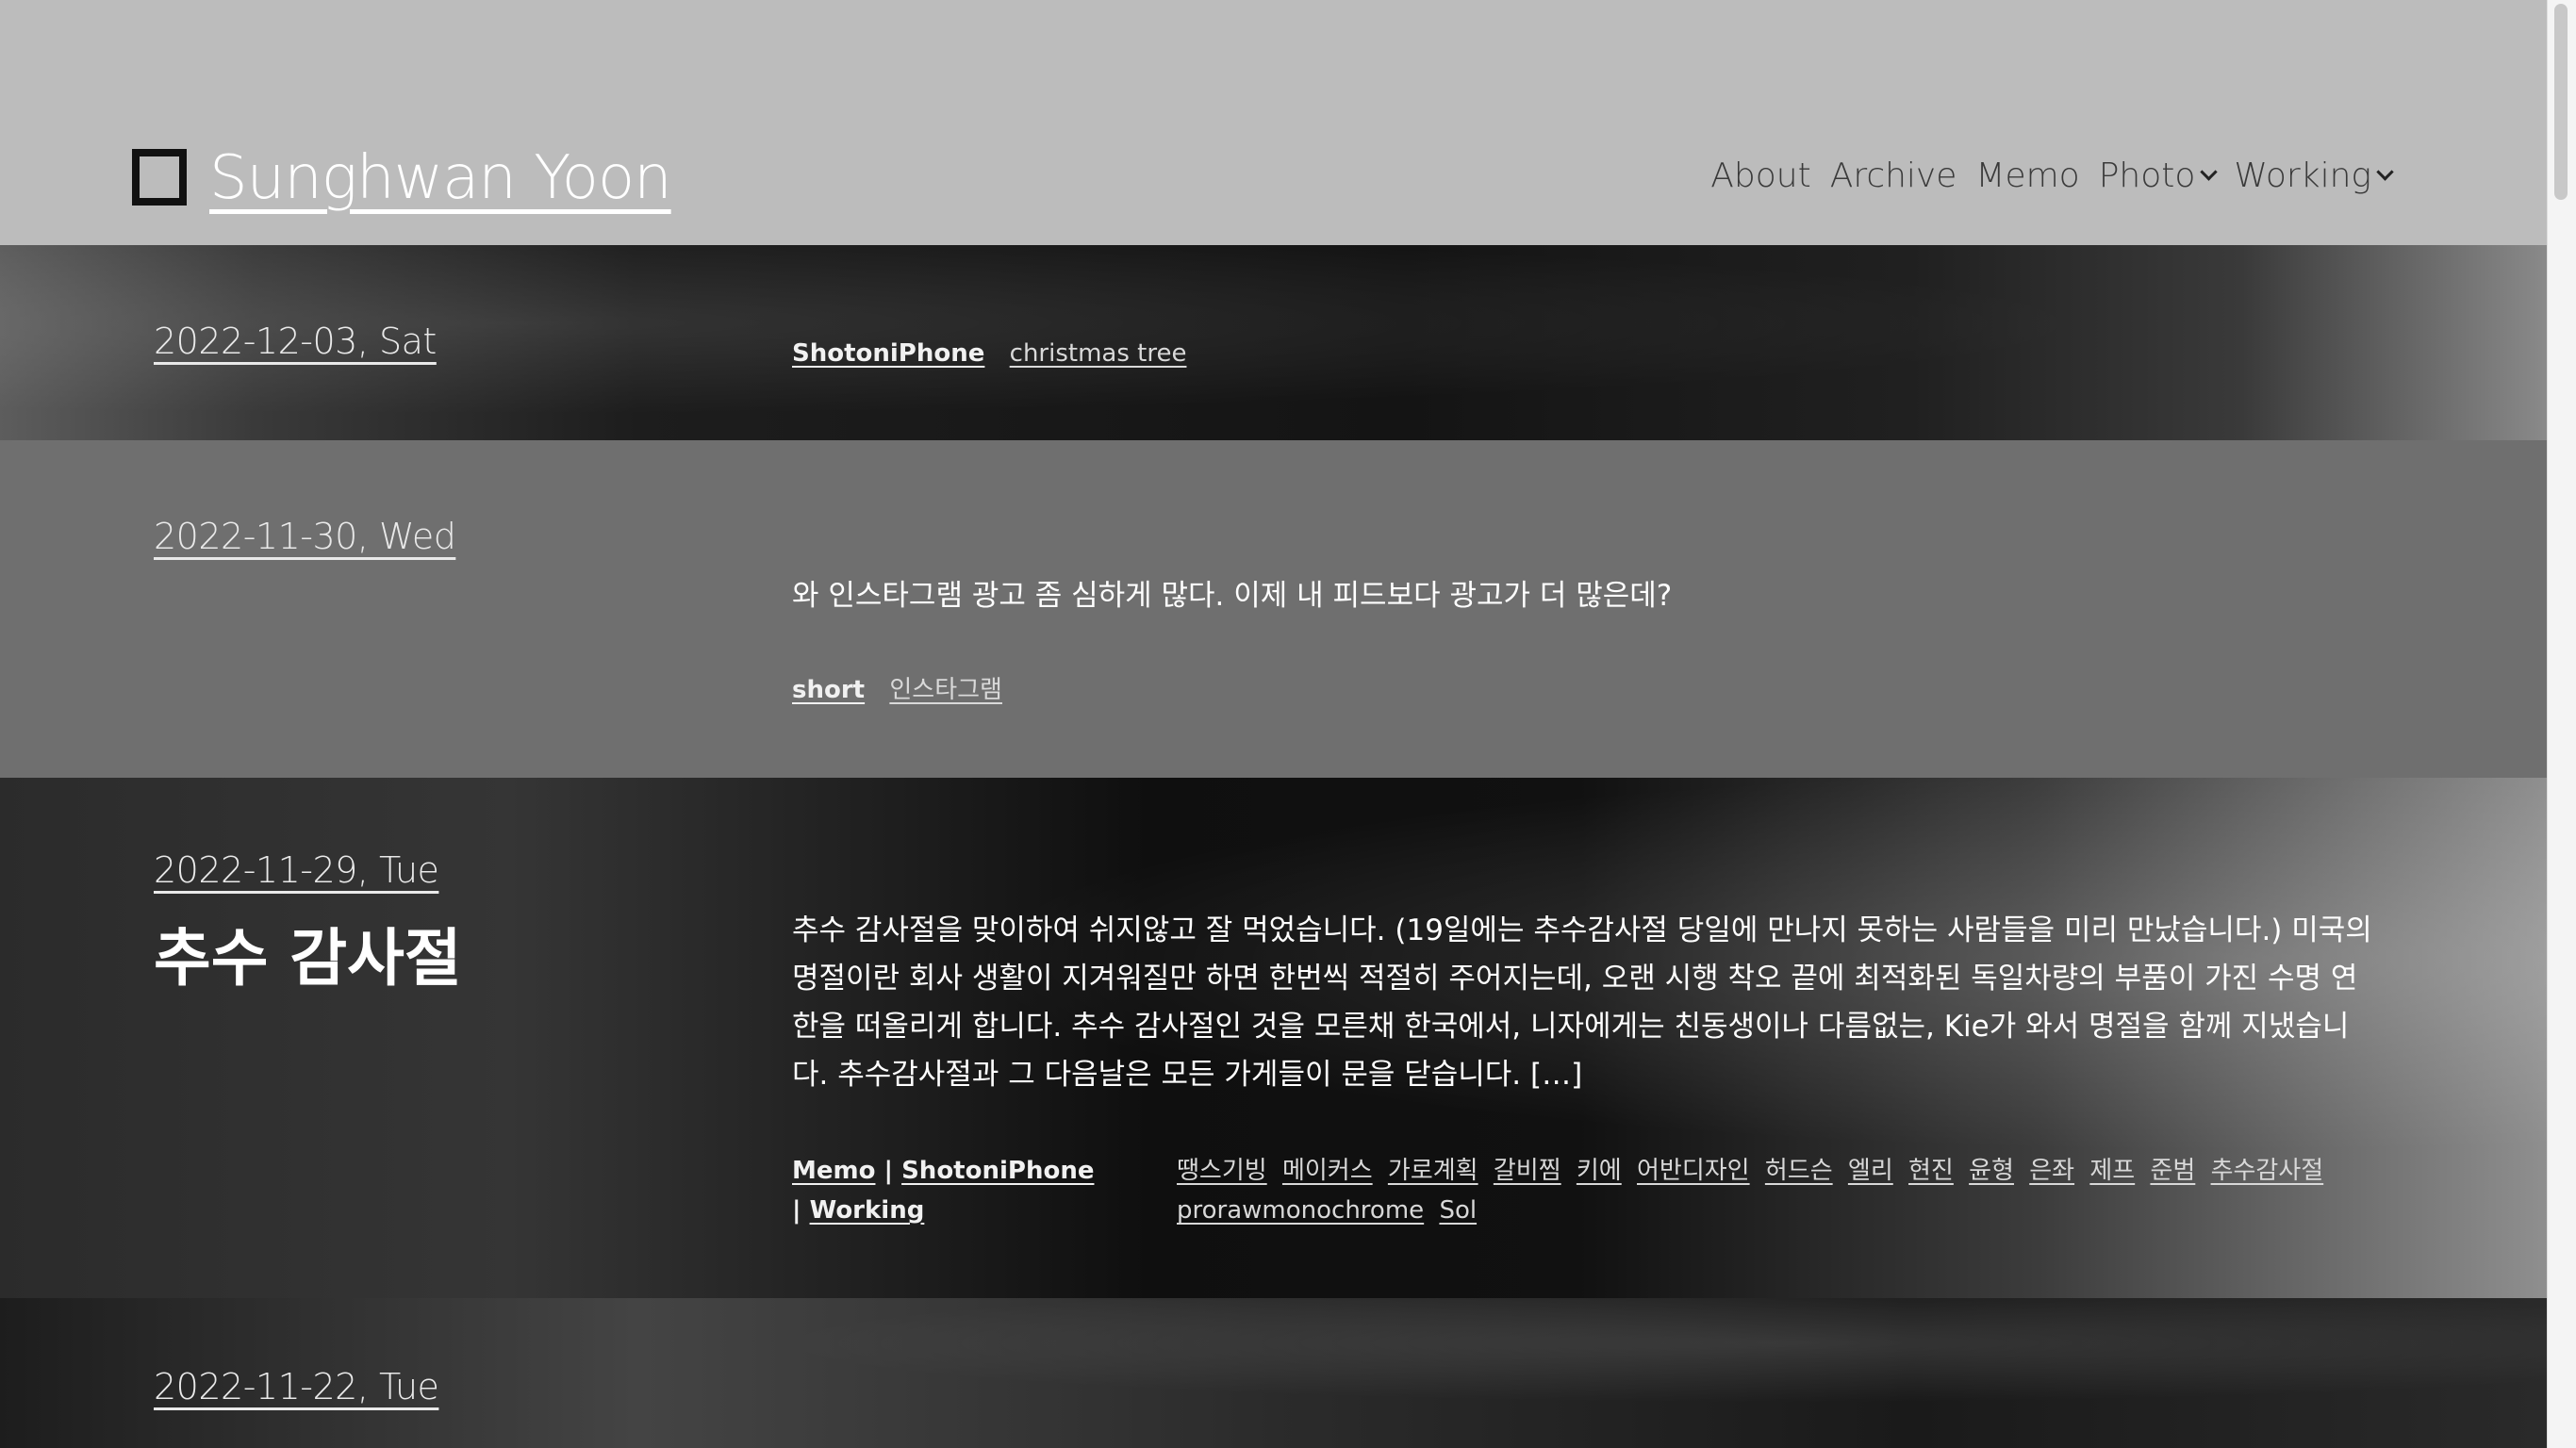 The image size is (2576, 1448). Describe the element at coordinates (295, 341) in the screenshot. I see `post-date-link: 2022-12-03, Sat` at that location.